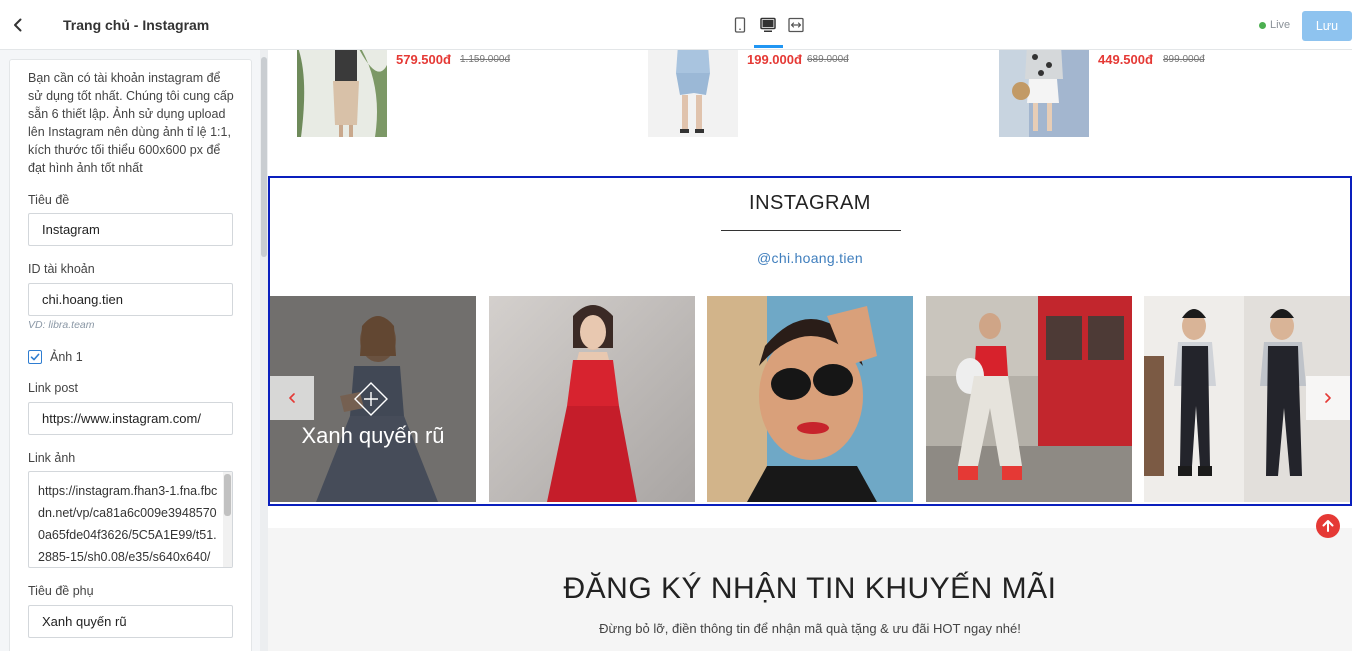  Describe the element at coordinates (130, 621) in the screenshot. I see `subtitle-field: Xanh quyến rũ` at that location.